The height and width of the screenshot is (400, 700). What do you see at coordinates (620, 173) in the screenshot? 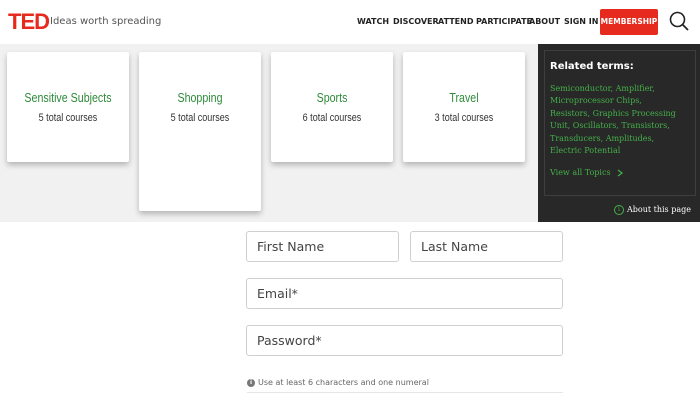
I see `chevron-right-icon` at bounding box center [620, 173].